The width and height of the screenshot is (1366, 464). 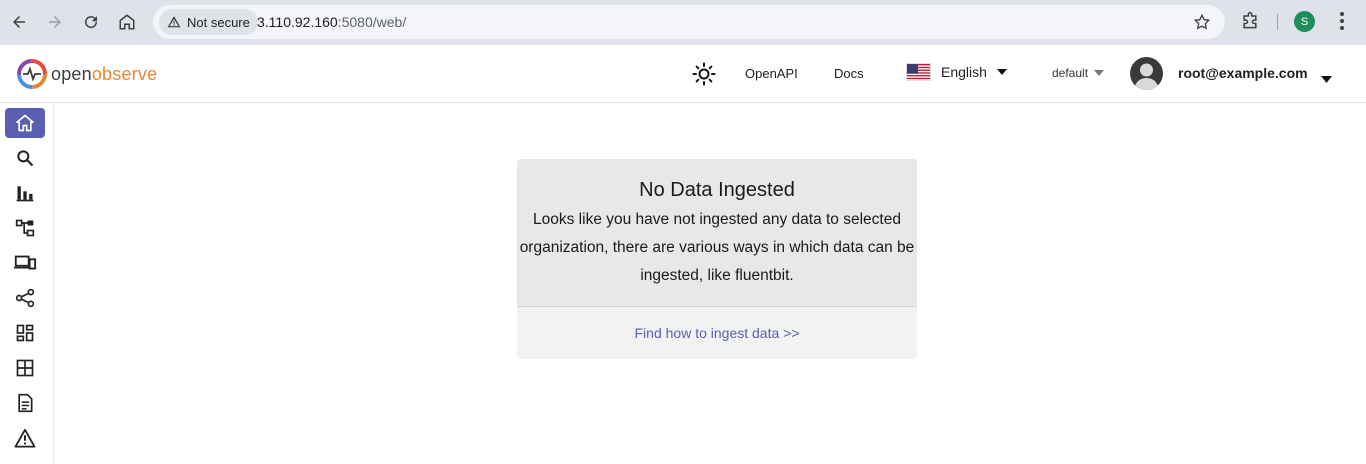 I want to click on sidebar-item-dashboards, so click(x=25, y=333).